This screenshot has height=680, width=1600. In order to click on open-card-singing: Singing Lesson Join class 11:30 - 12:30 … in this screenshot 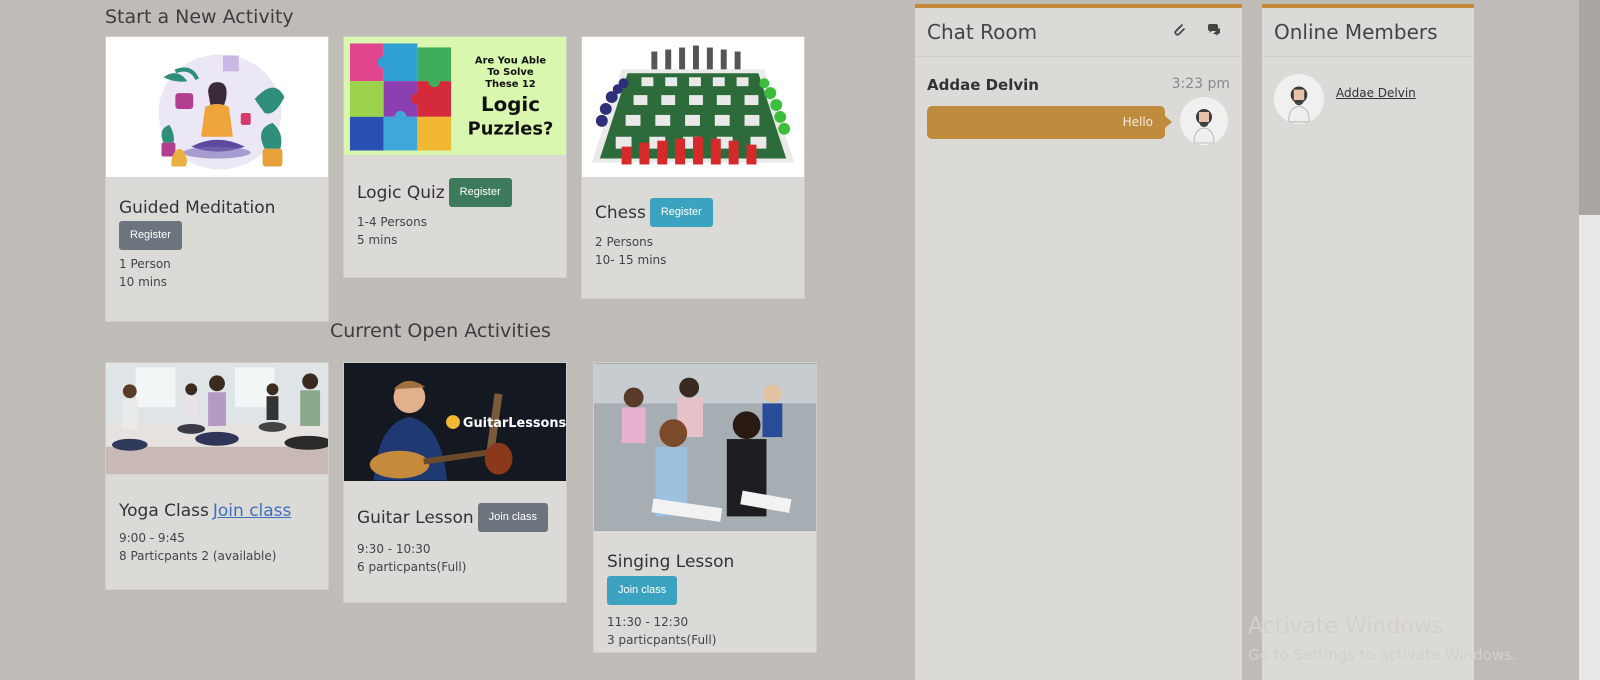, I will do `click(705, 507)`.